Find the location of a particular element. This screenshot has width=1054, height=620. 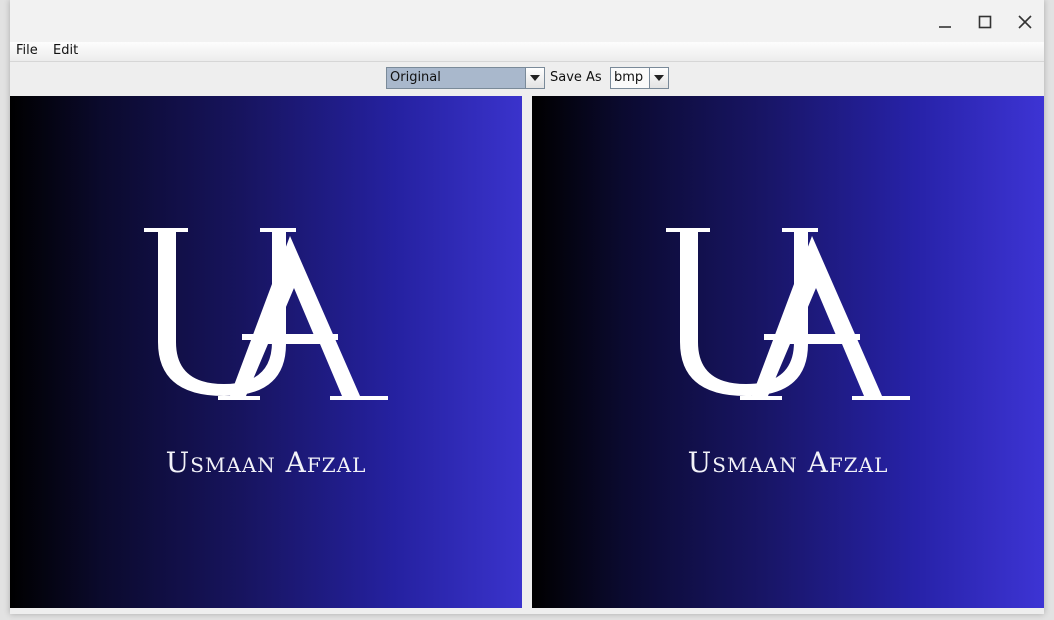

format-select: bmp is located at coordinates (639, 78).